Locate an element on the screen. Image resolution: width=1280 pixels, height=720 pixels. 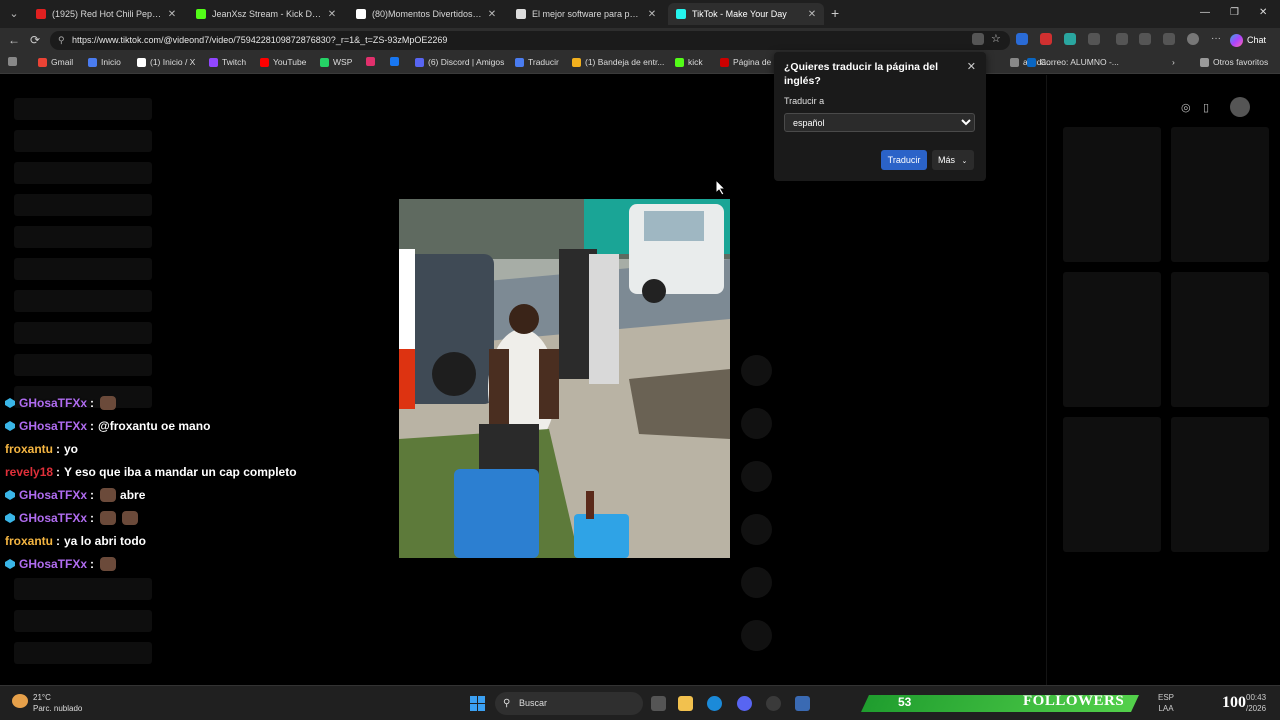
user-avatar-icon is located at coordinates (1240, 107).